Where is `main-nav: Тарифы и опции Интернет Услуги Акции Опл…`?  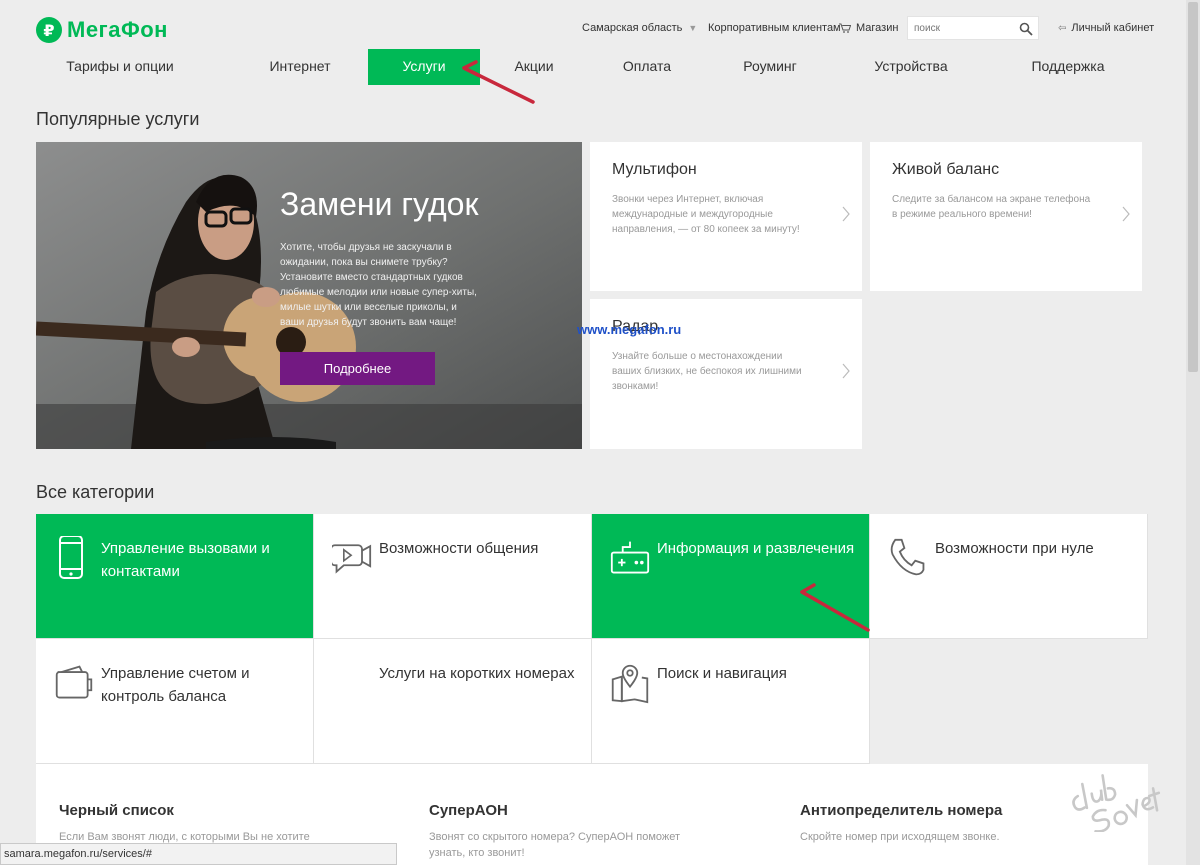
main-nav: Тарифы и опции Интернет Услуги Акции Опл… is located at coordinates (593, 67).